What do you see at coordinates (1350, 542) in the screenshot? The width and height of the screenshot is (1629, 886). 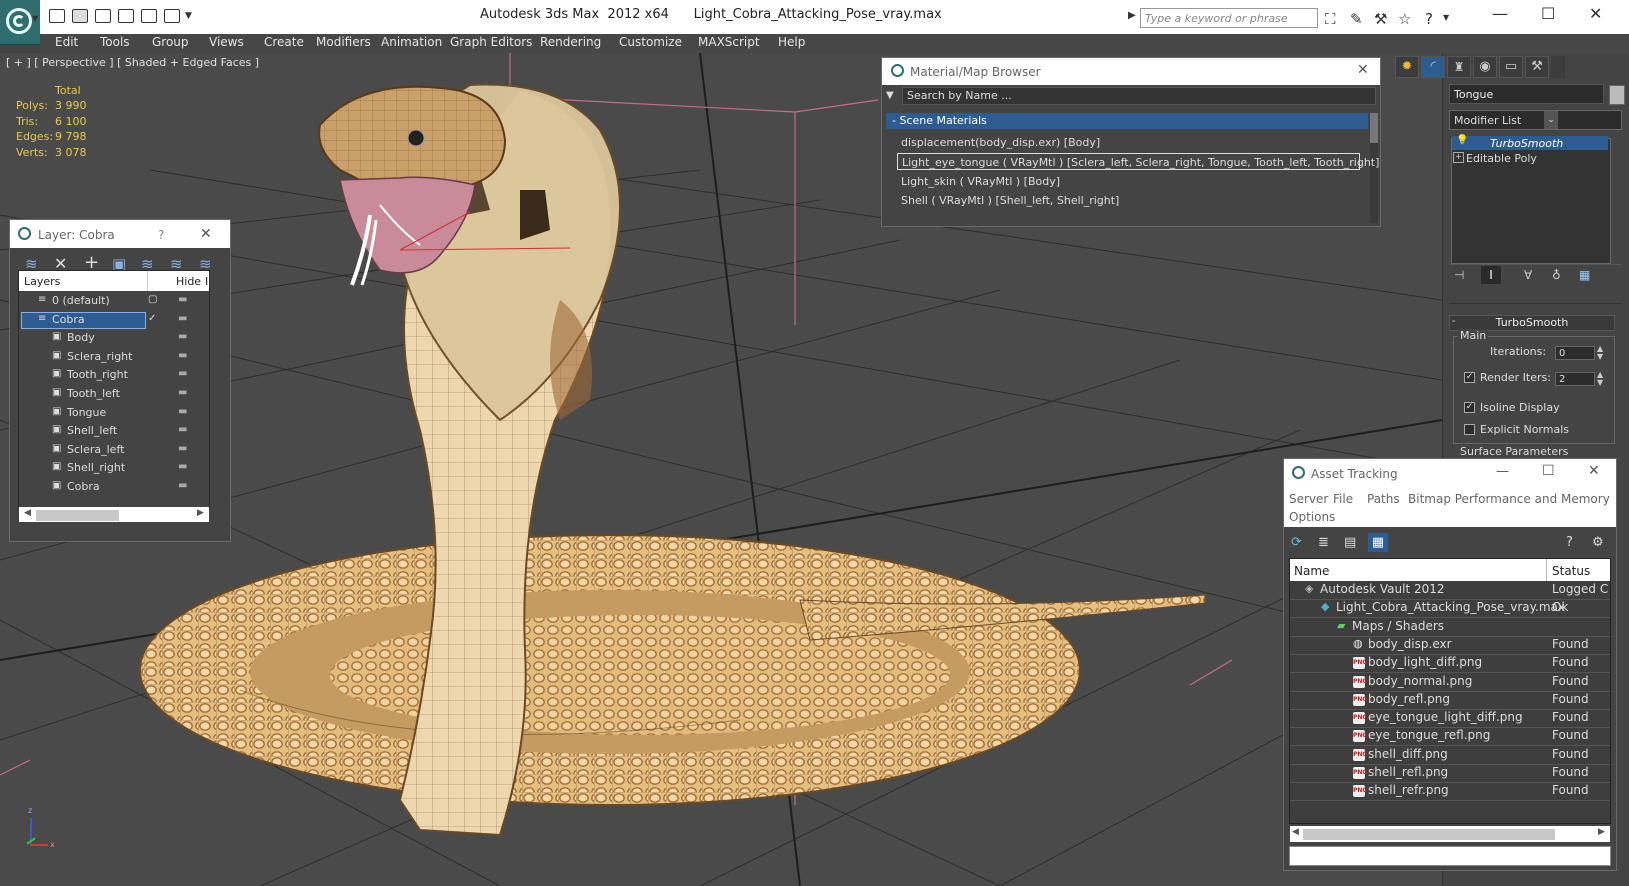 I see `table-view-icon: ▤` at bounding box center [1350, 542].